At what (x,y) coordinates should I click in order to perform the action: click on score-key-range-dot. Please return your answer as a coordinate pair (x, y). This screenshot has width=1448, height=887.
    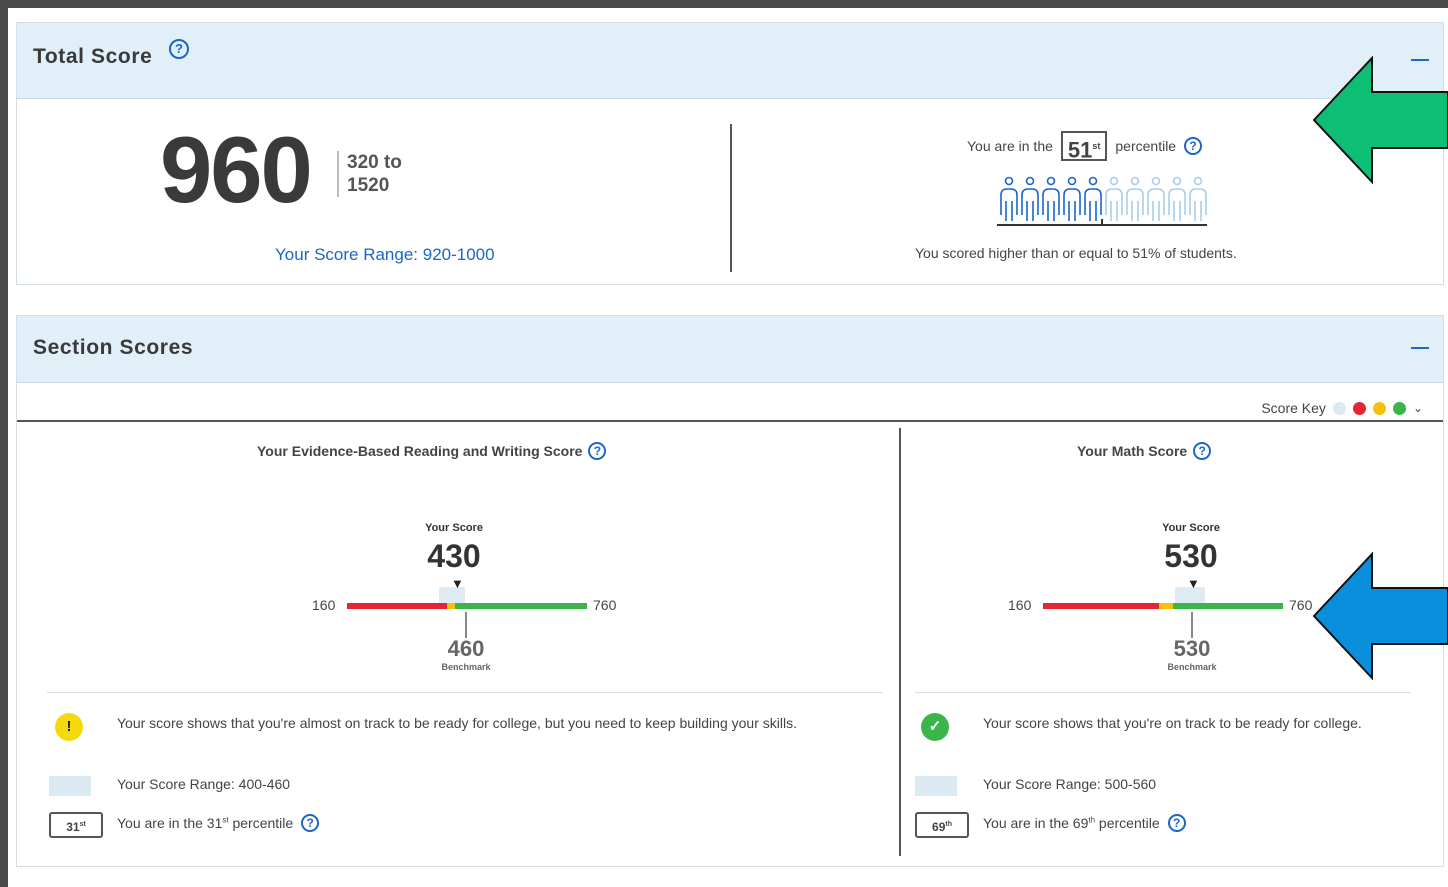
    Looking at the image, I should click on (1339, 408).